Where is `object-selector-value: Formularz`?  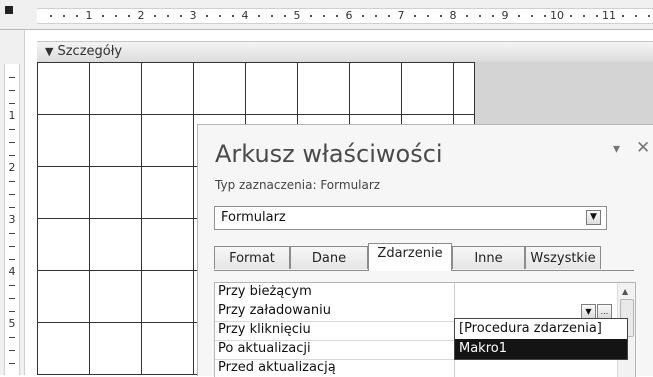 object-selector-value: Formularz is located at coordinates (253, 217).